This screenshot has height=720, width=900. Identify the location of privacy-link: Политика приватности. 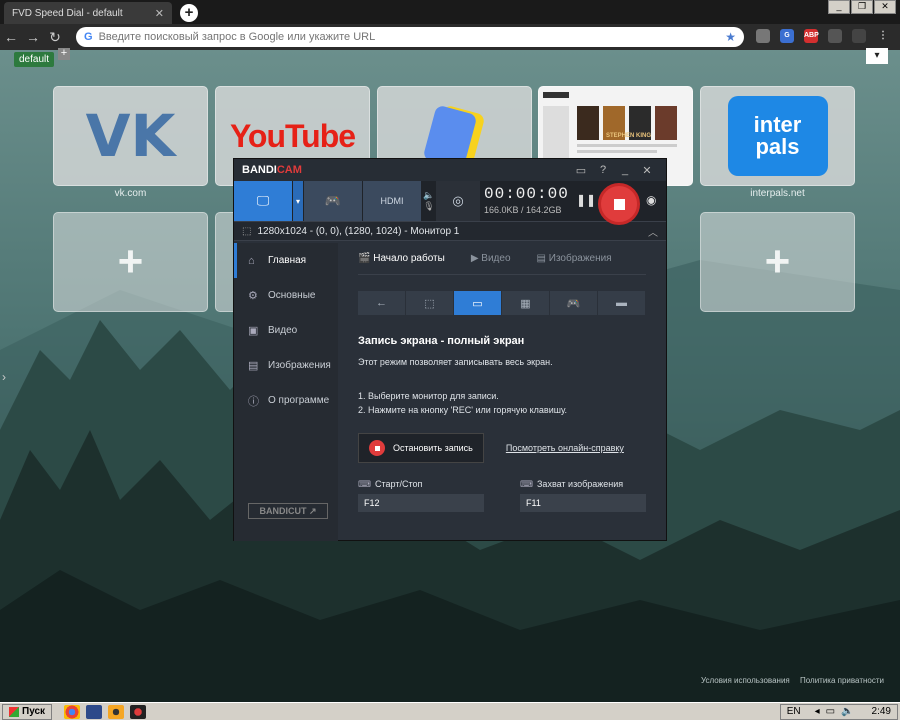
(842, 680).